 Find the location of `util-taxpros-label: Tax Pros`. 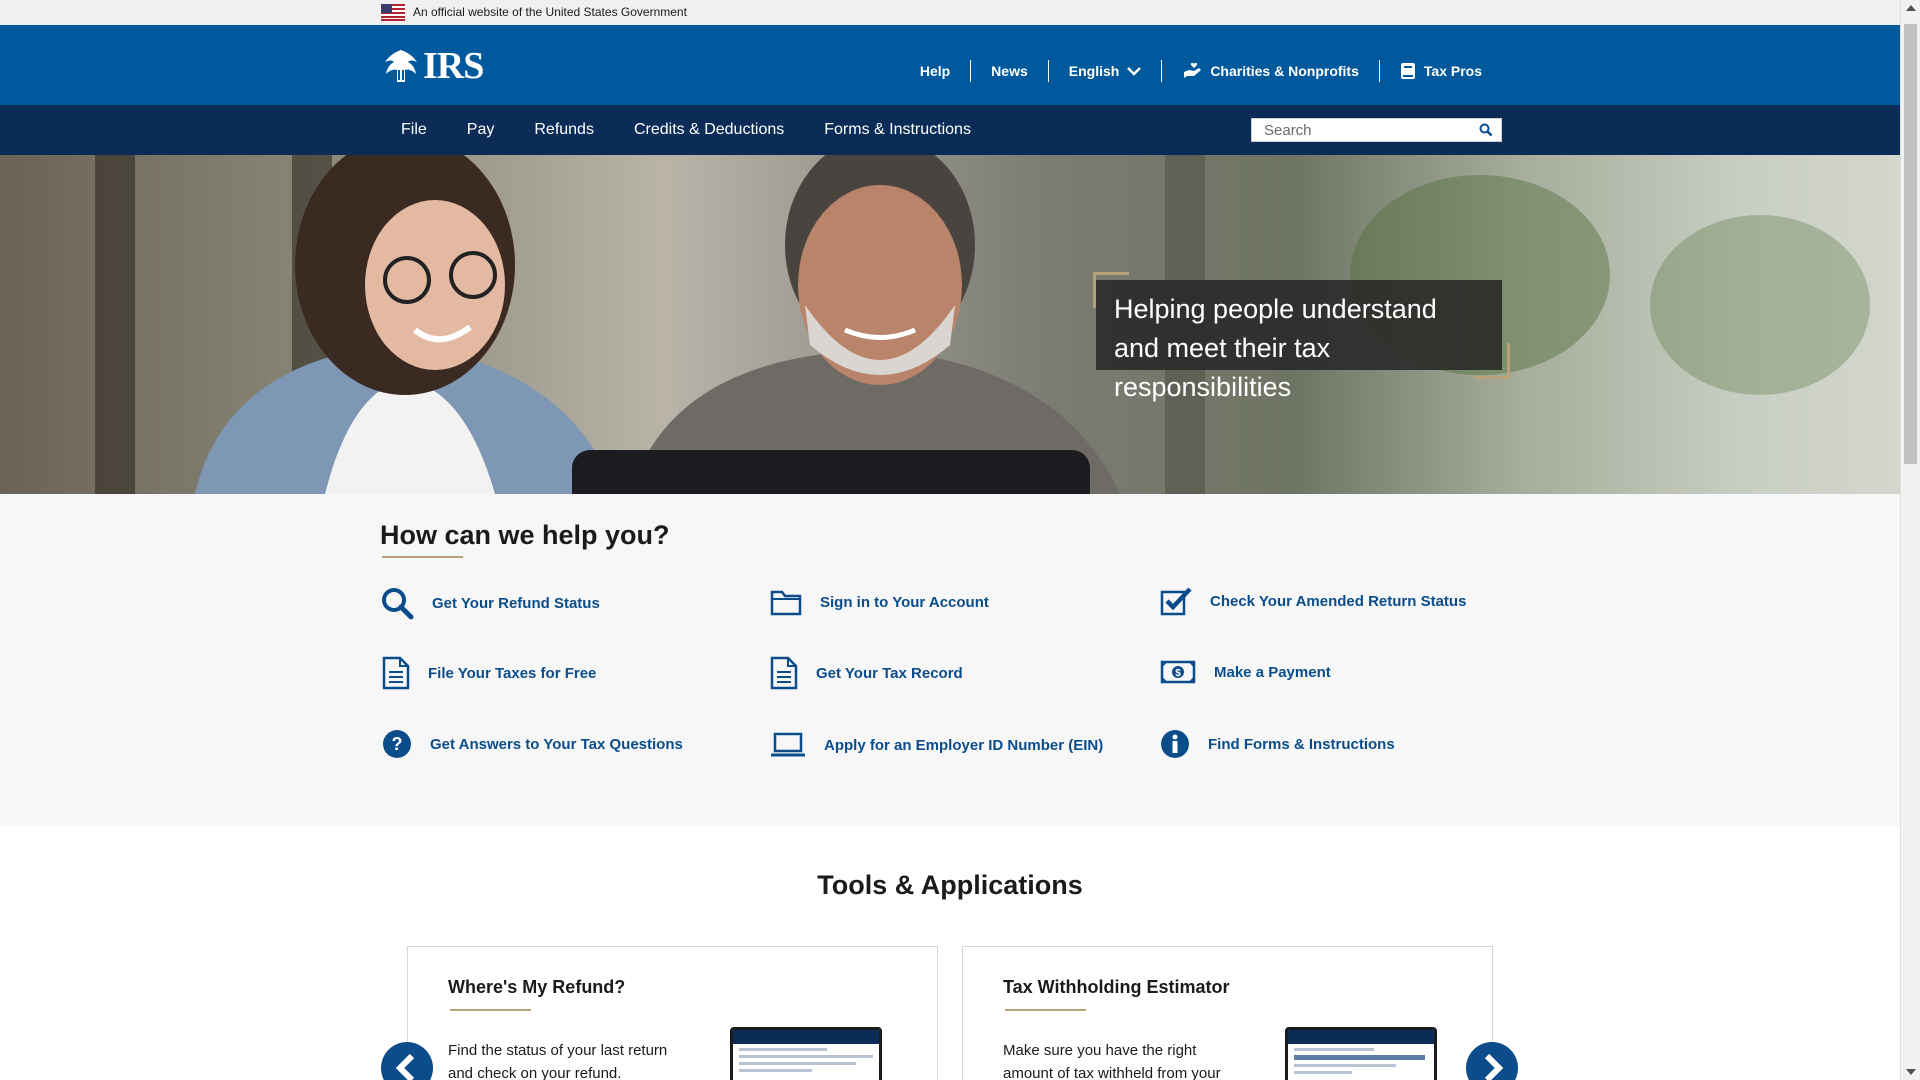

util-taxpros-label: Tax Pros is located at coordinates (1452, 71).